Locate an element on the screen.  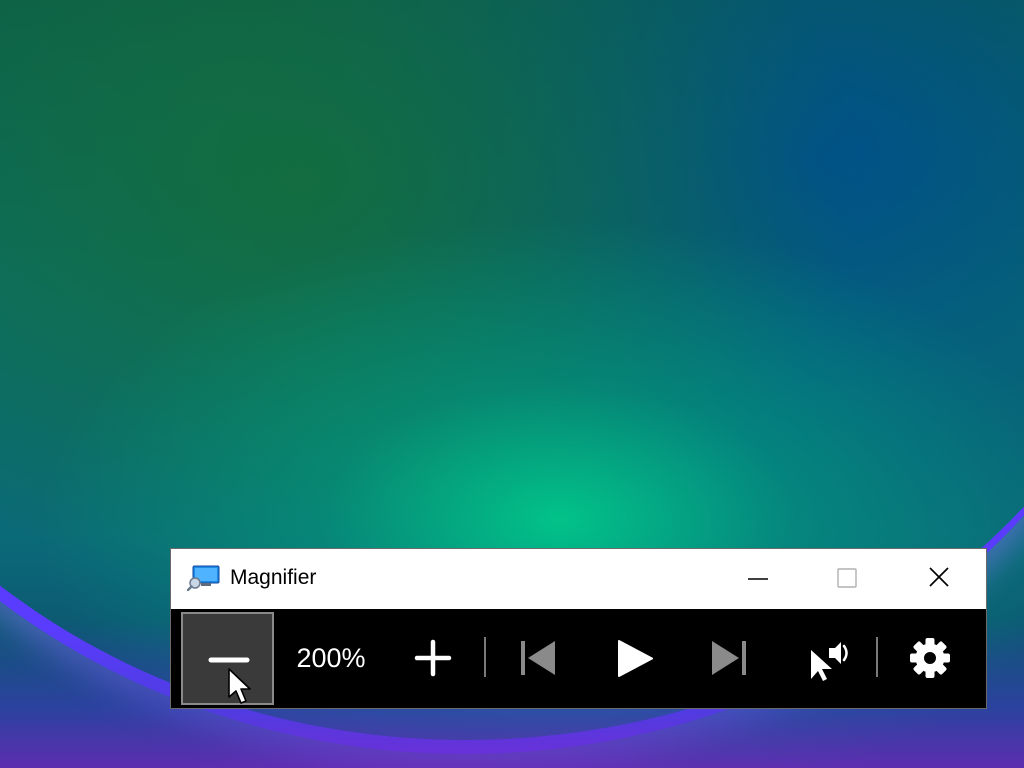
plus-icon is located at coordinates (433, 658).